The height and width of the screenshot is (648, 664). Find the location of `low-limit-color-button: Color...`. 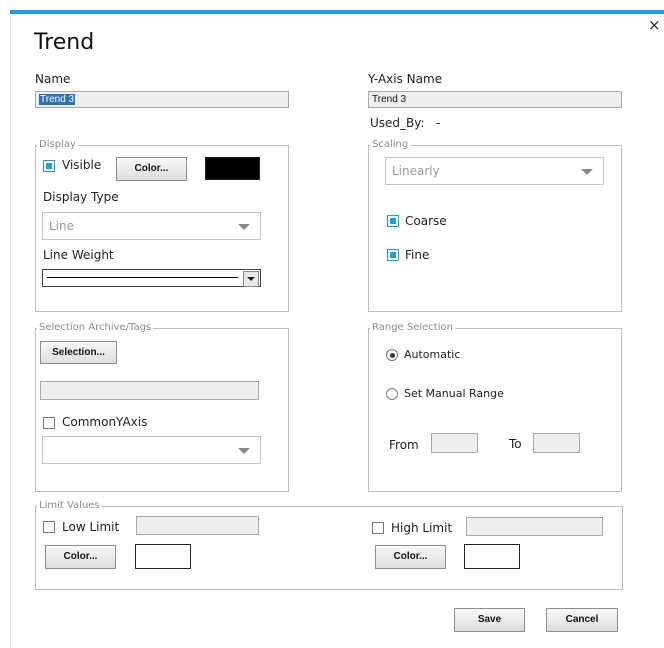

low-limit-color-button: Color... is located at coordinates (80, 557).